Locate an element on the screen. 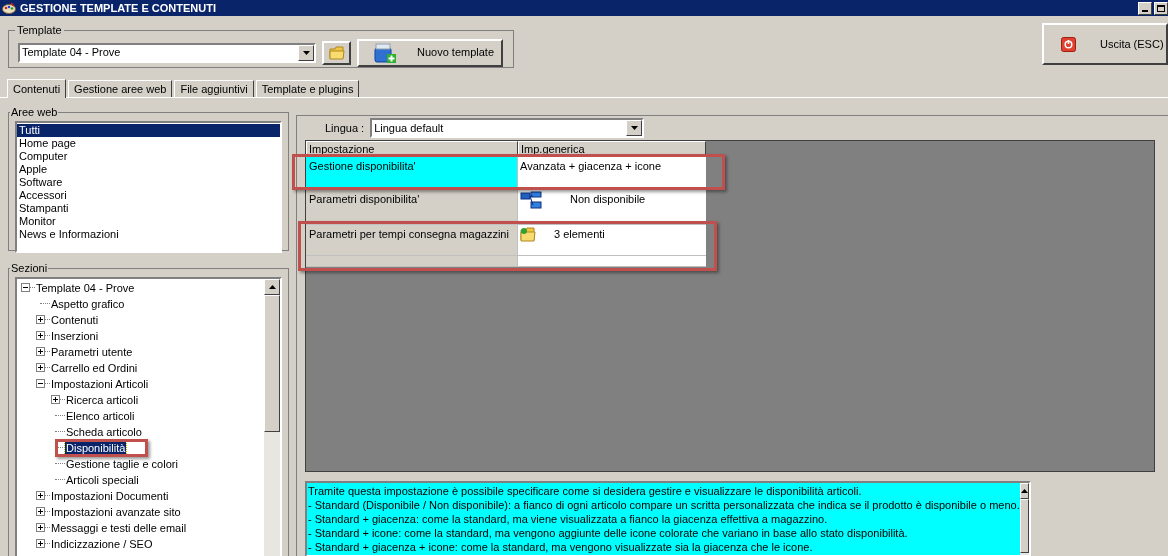 This screenshot has height=556, width=1168. group-label: Template is located at coordinates (39, 30).